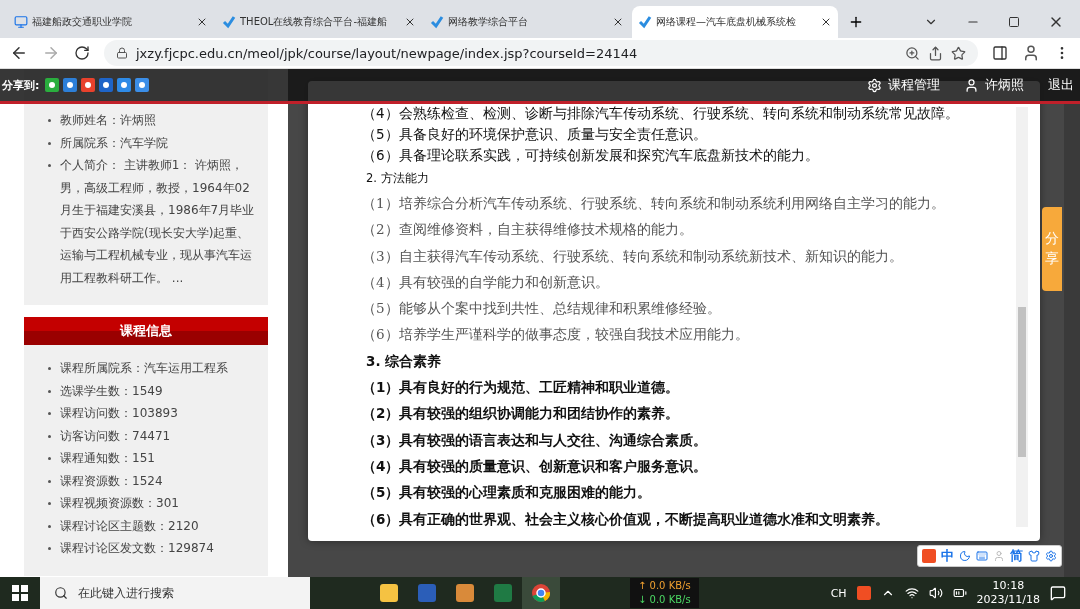 The image size is (1080, 609). I want to click on monitor-icon, so click(21, 22).